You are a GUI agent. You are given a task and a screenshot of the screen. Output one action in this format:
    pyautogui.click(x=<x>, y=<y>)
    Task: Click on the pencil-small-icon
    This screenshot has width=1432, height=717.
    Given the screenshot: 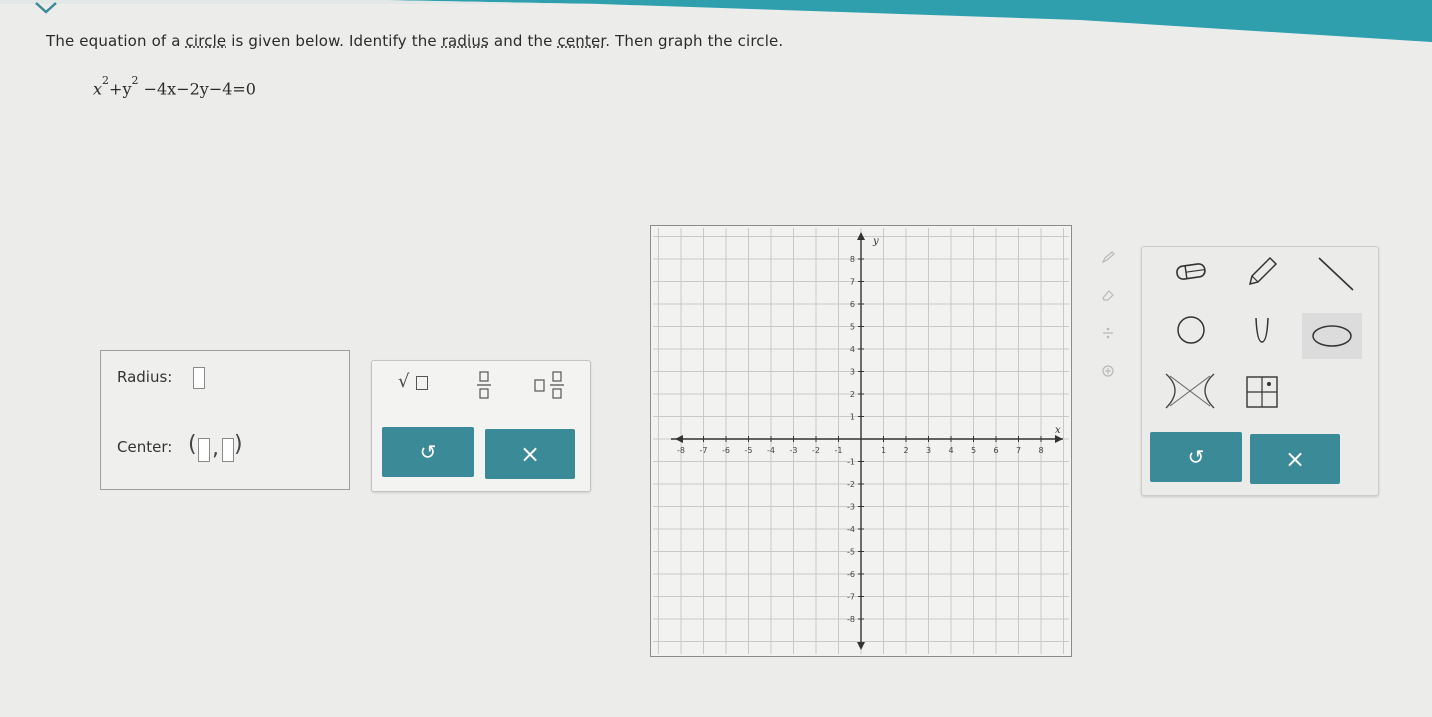 What is the action you would take?
    pyautogui.click(x=1108, y=257)
    